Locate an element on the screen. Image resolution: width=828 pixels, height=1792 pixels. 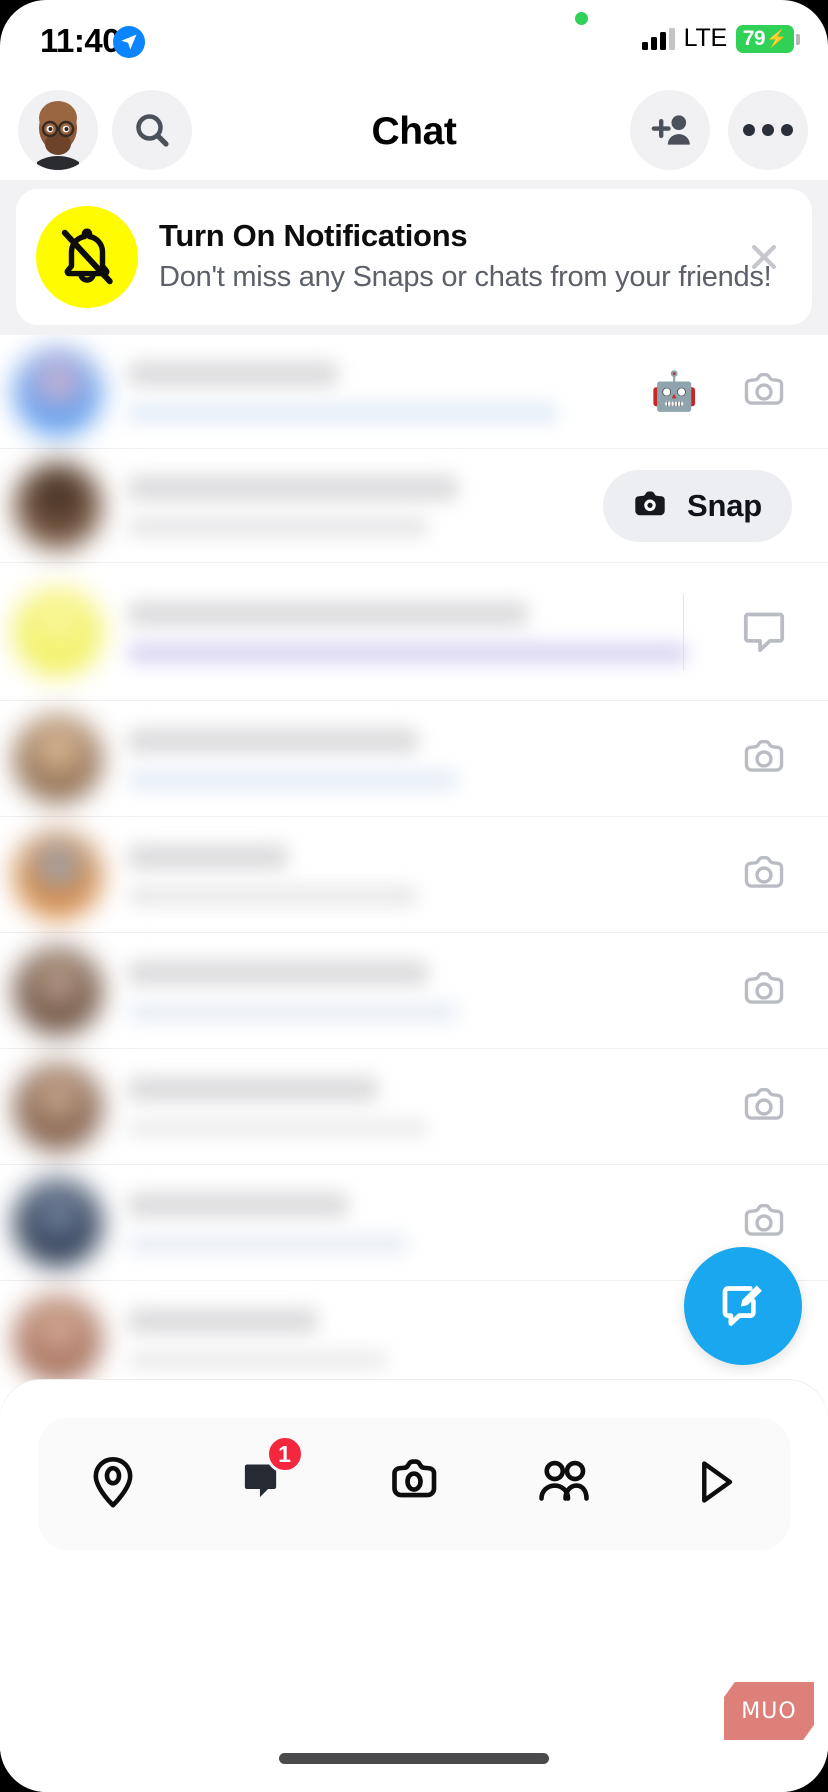
bell-muted-icon is located at coordinates (87, 257).